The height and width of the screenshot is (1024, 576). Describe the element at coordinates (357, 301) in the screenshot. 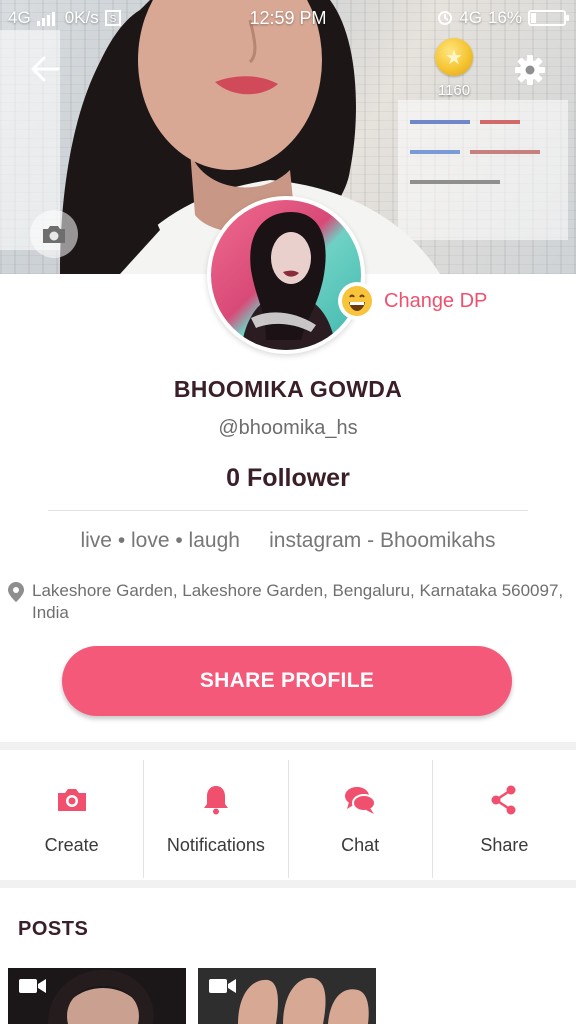

I see `smile-emoji-icon` at that location.